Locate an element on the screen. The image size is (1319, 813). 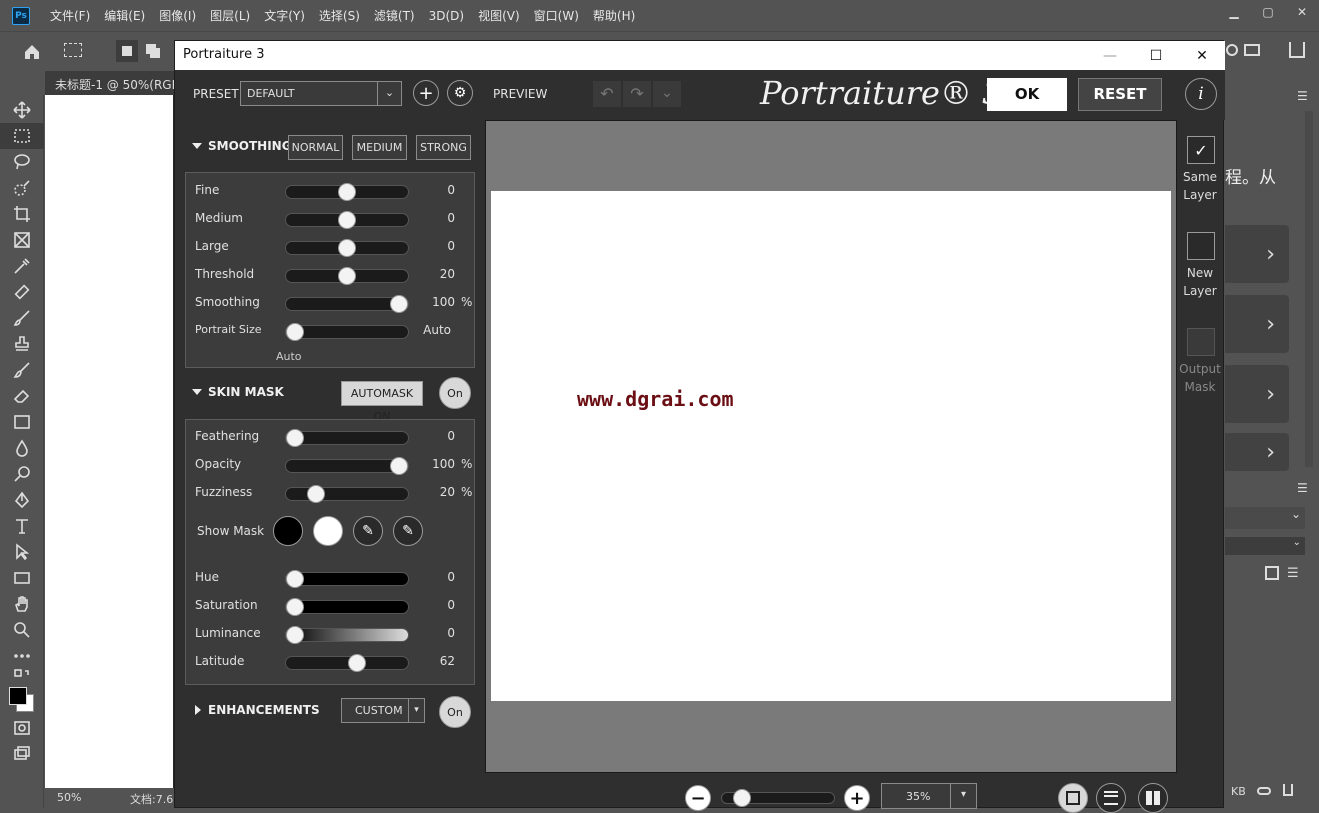
zoom-slider is located at coordinates (778, 798).